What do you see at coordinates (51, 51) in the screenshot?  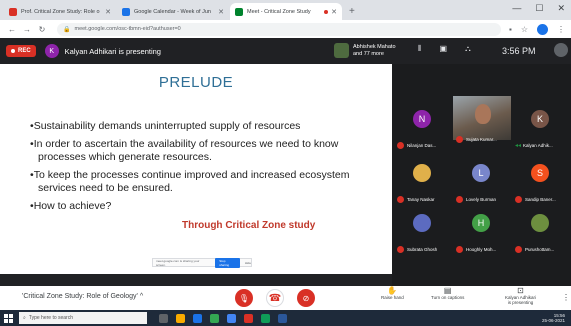 I see `presenter-avatar: K` at bounding box center [51, 51].